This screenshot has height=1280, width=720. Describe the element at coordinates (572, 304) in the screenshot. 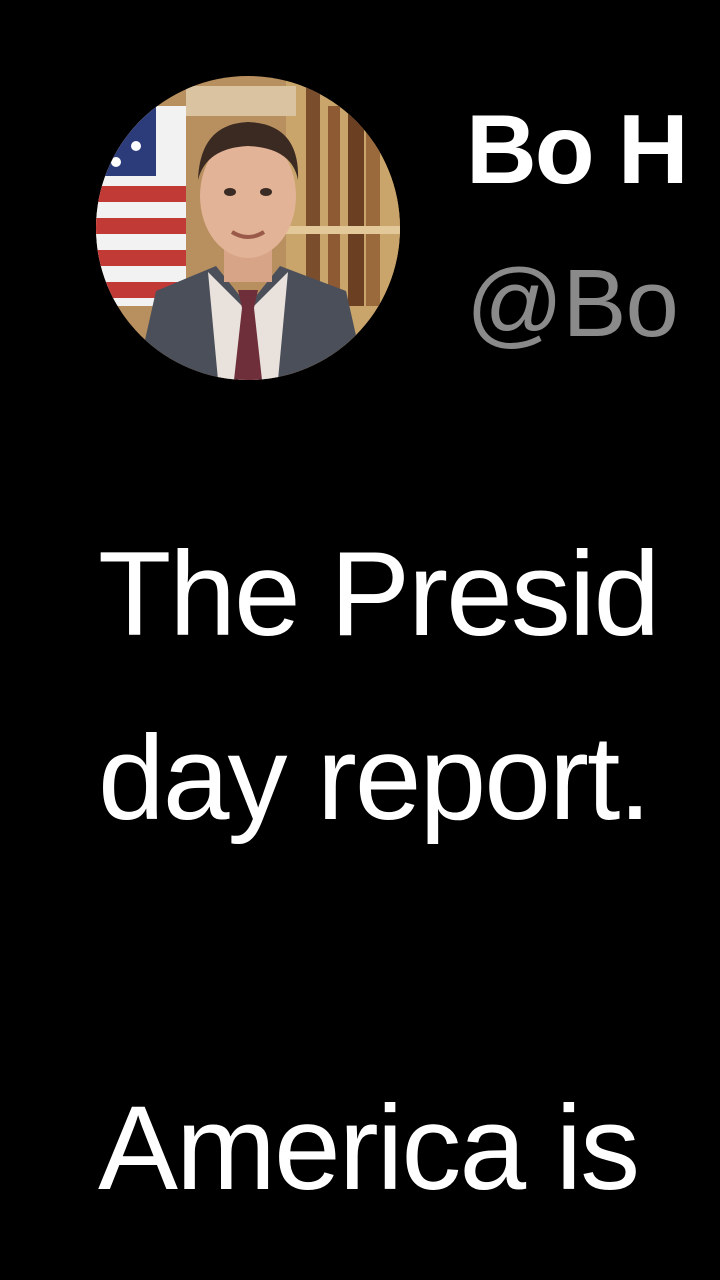

I see `author-handle: @Bo` at that location.